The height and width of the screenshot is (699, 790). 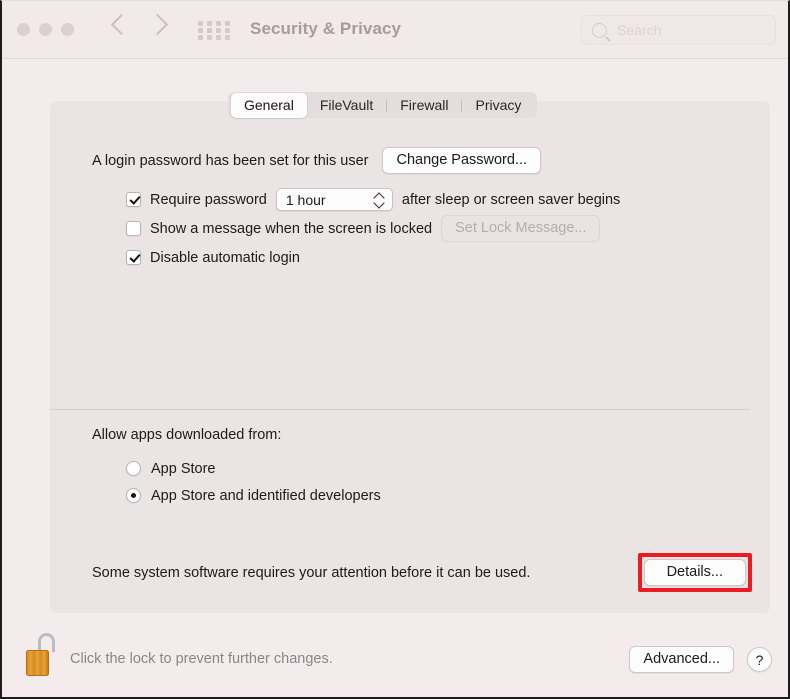 What do you see at coordinates (225, 257) in the screenshot?
I see `disable-automatic-login-label: Disable automatic login` at bounding box center [225, 257].